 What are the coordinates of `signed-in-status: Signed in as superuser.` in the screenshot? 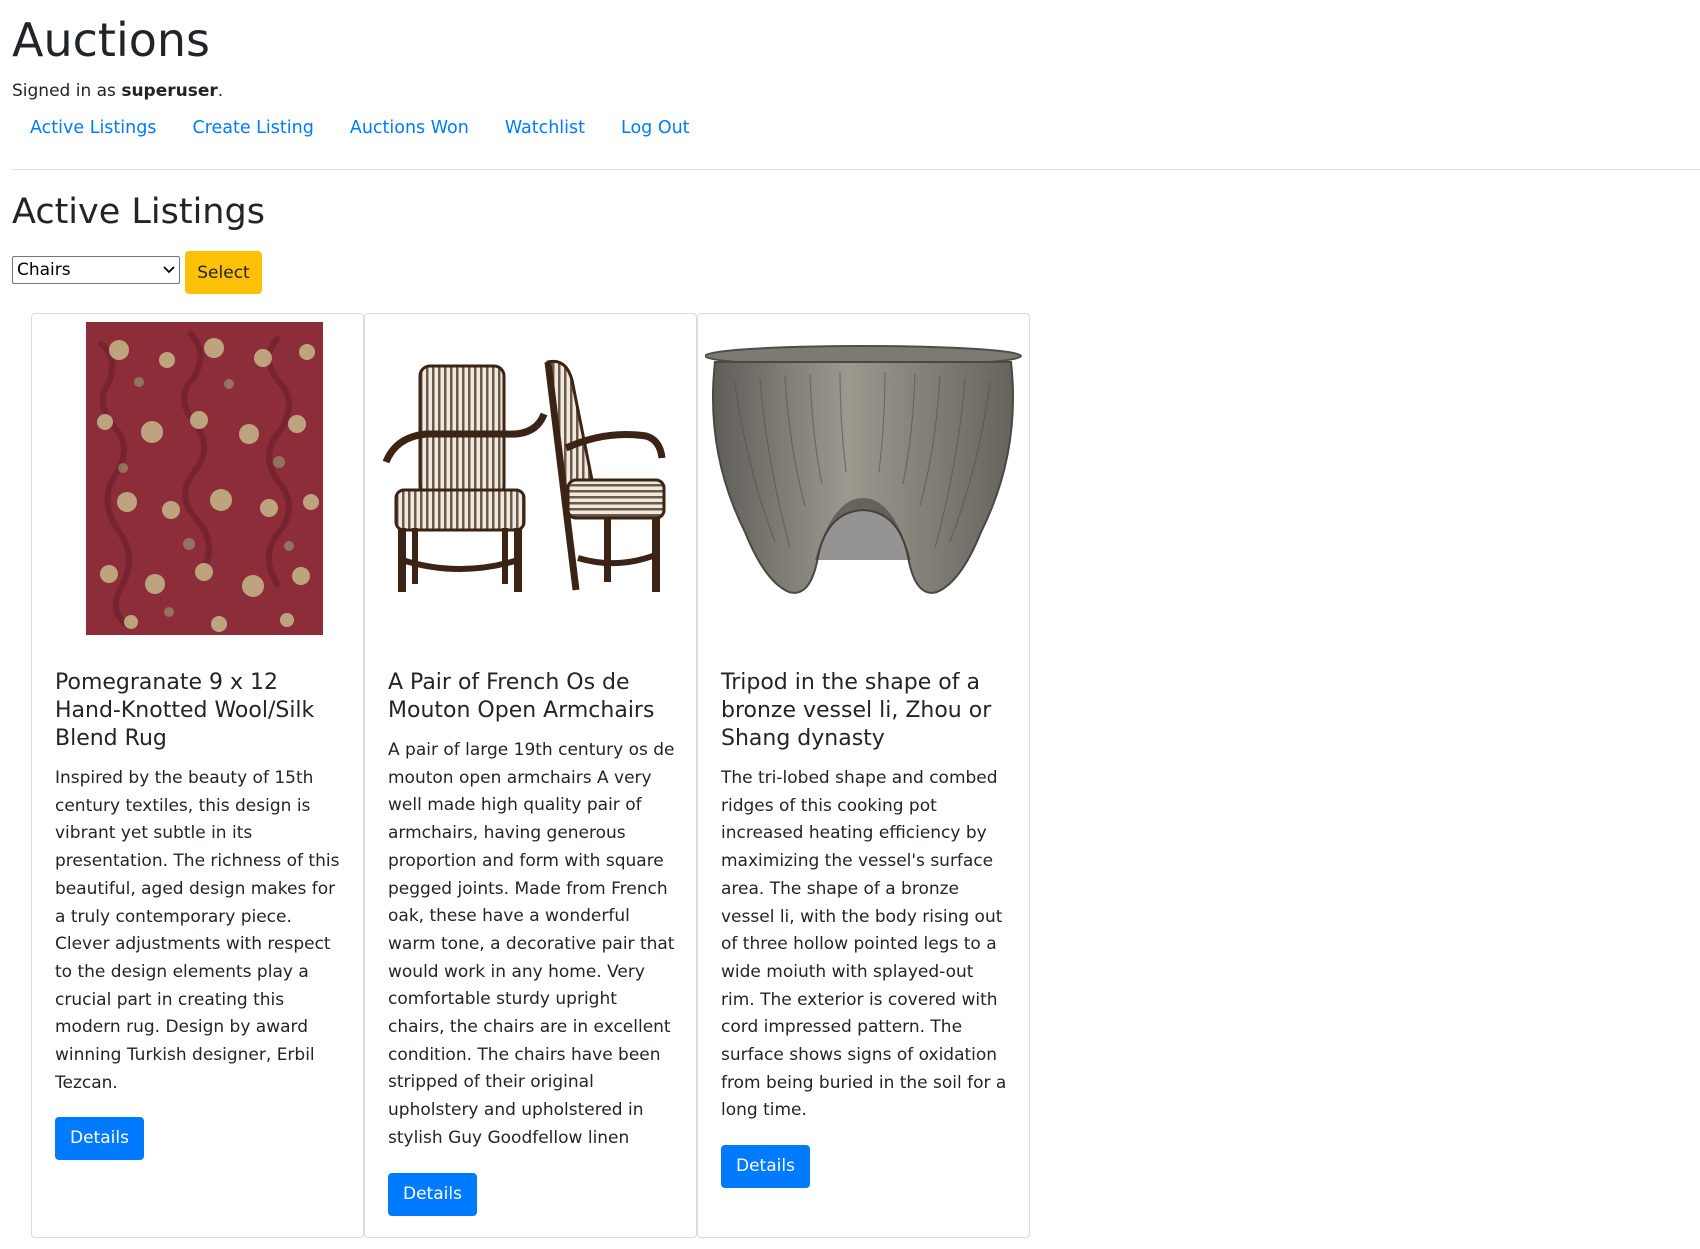 It's located at (117, 91).